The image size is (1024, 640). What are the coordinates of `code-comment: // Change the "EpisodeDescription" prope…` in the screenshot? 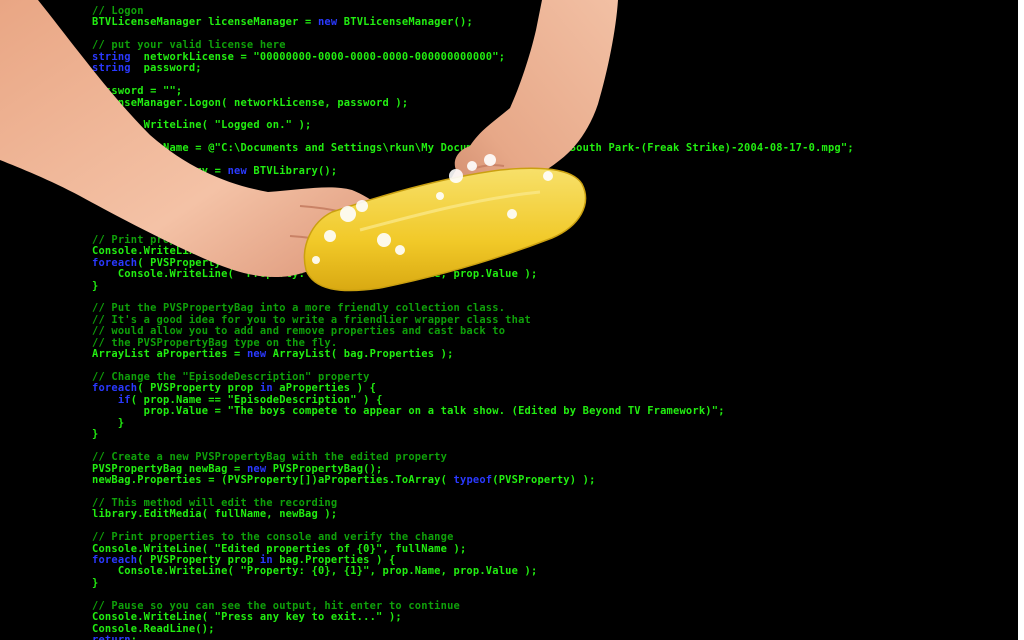 It's located at (231, 377).